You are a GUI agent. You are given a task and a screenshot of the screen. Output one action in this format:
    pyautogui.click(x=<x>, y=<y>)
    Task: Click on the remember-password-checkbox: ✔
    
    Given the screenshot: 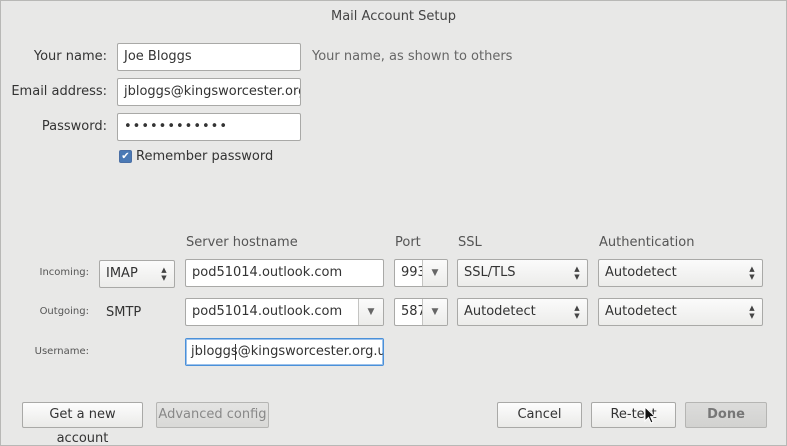 What is the action you would take?
    pyautogui.click(x=125, y=156)
    